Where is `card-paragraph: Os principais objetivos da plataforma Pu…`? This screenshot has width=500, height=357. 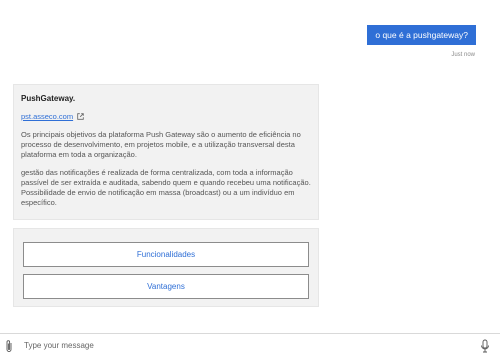
card-paragraph: Os principais objetivos da plataforma Pu… is located at coordinates (161, 144).